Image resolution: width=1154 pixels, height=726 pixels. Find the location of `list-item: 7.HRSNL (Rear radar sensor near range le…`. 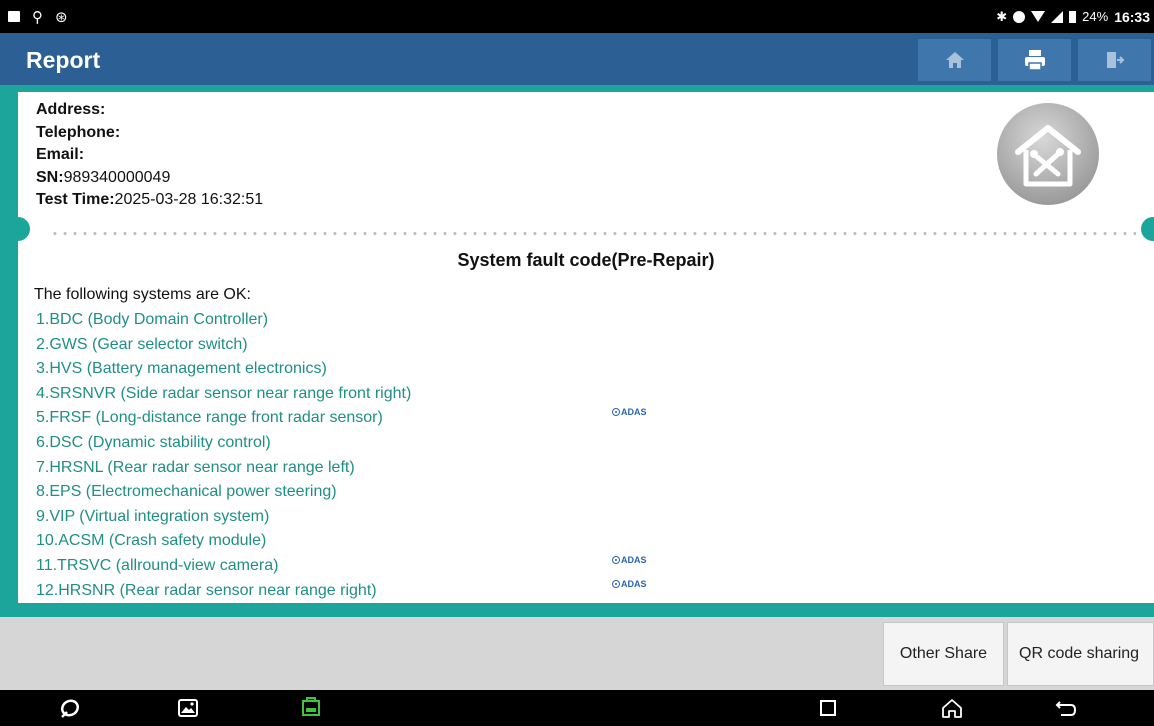

list-item: 7.HRSNL (Rear radar sensor near range le… is located at coordinates (195, 467).